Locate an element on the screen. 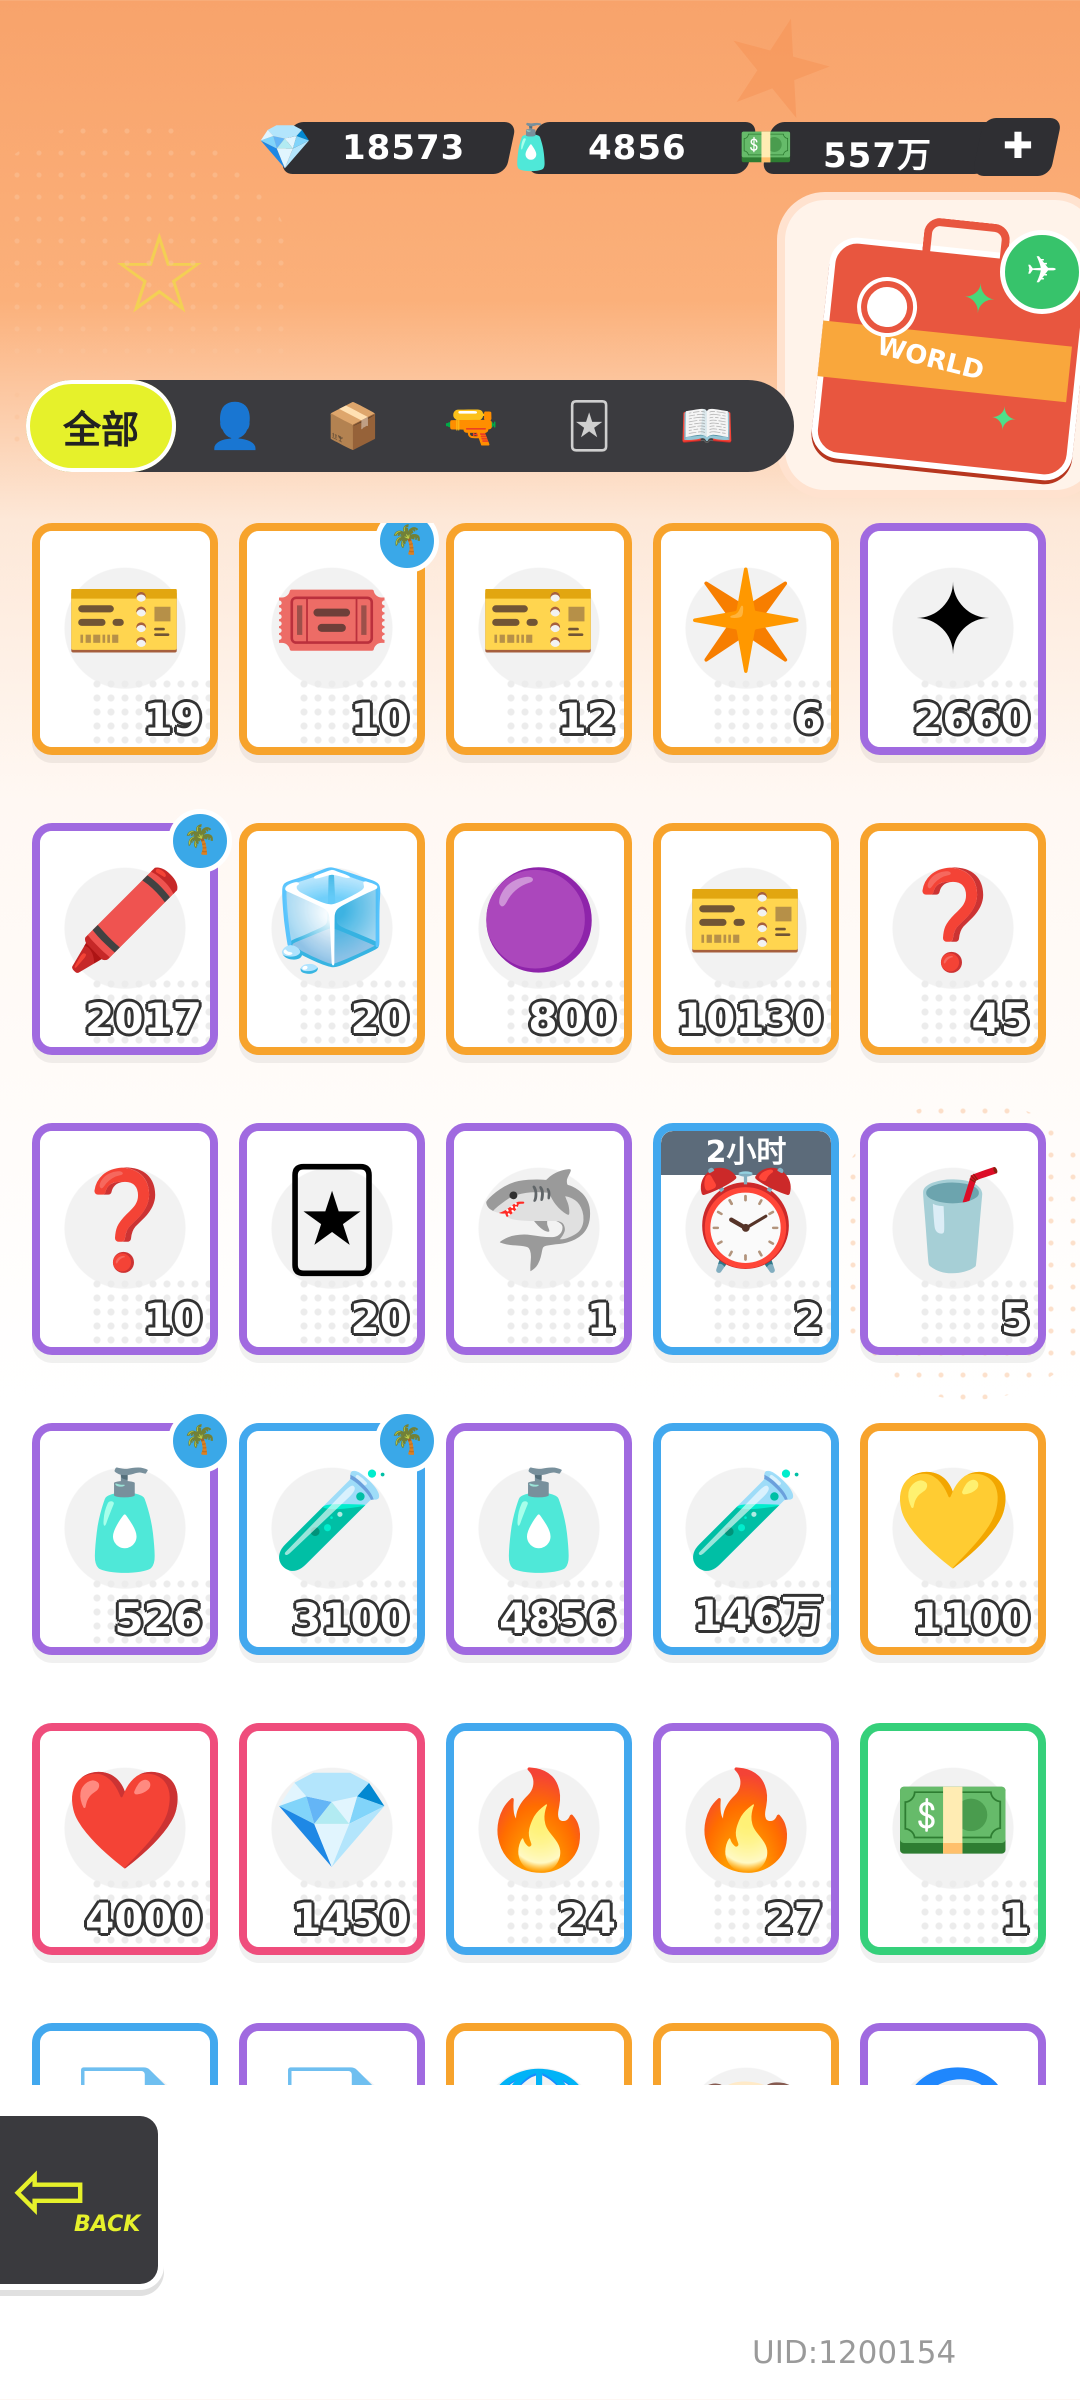  back-button: ⇦ BACK is located at coordinates (82, 2200).